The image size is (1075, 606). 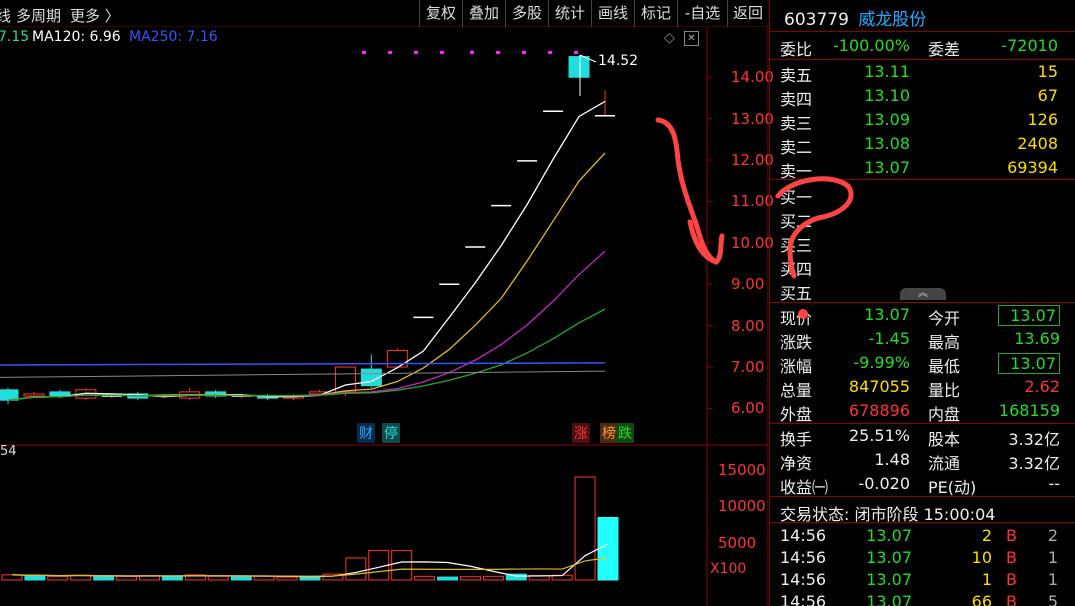 What do you see at coordinates (440, 13) in the screenshot?
I see `fuquan-button: 复权` at bounding box center [440, 13].